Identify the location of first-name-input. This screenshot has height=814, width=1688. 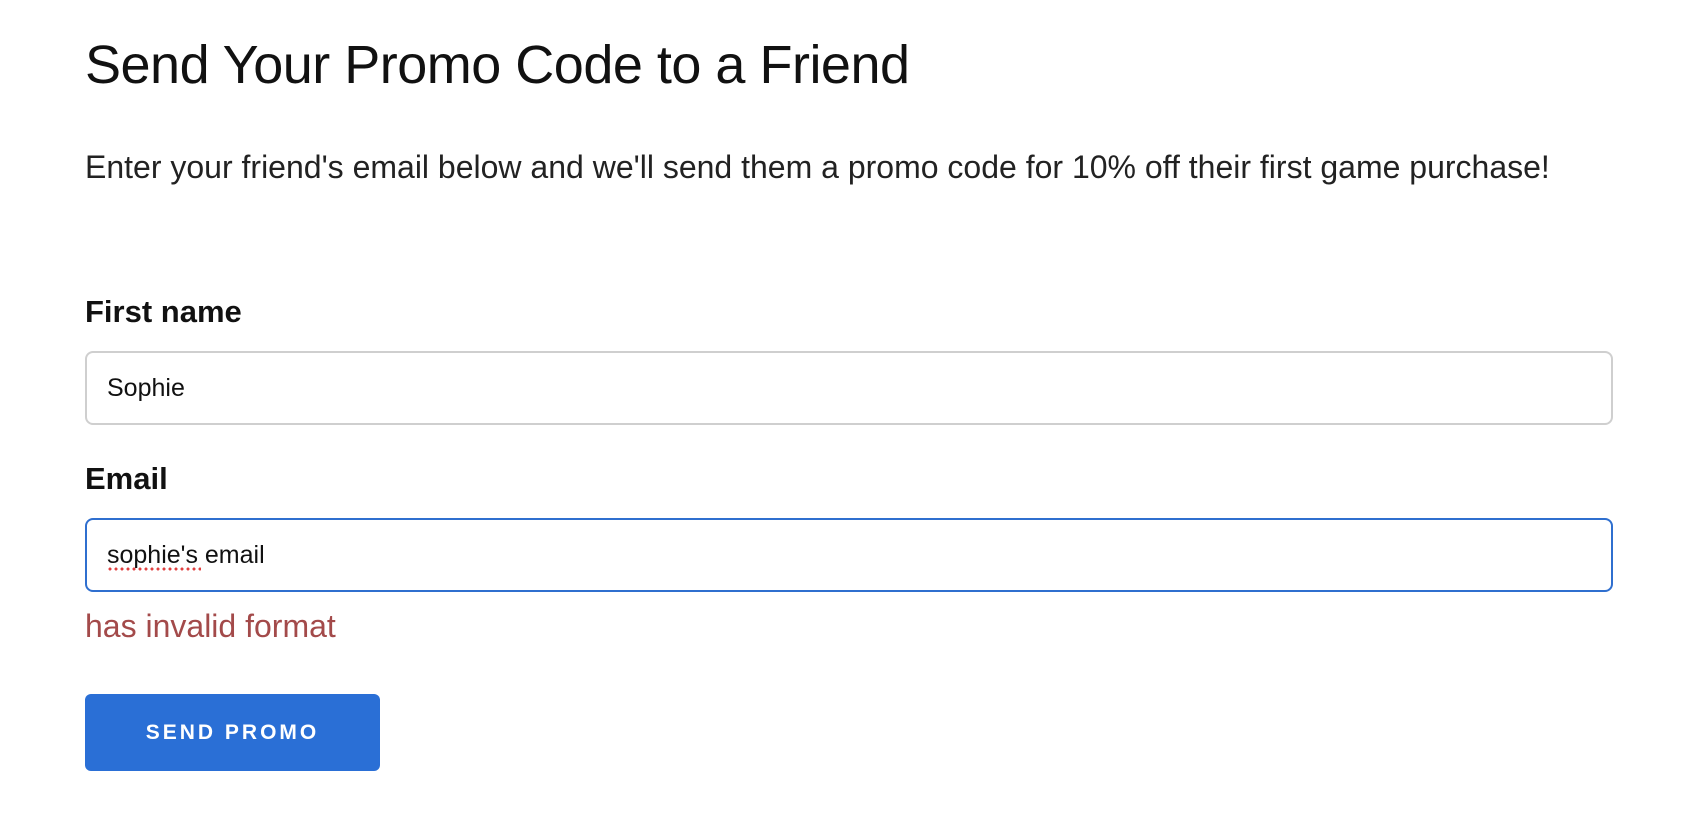
(849, 388).